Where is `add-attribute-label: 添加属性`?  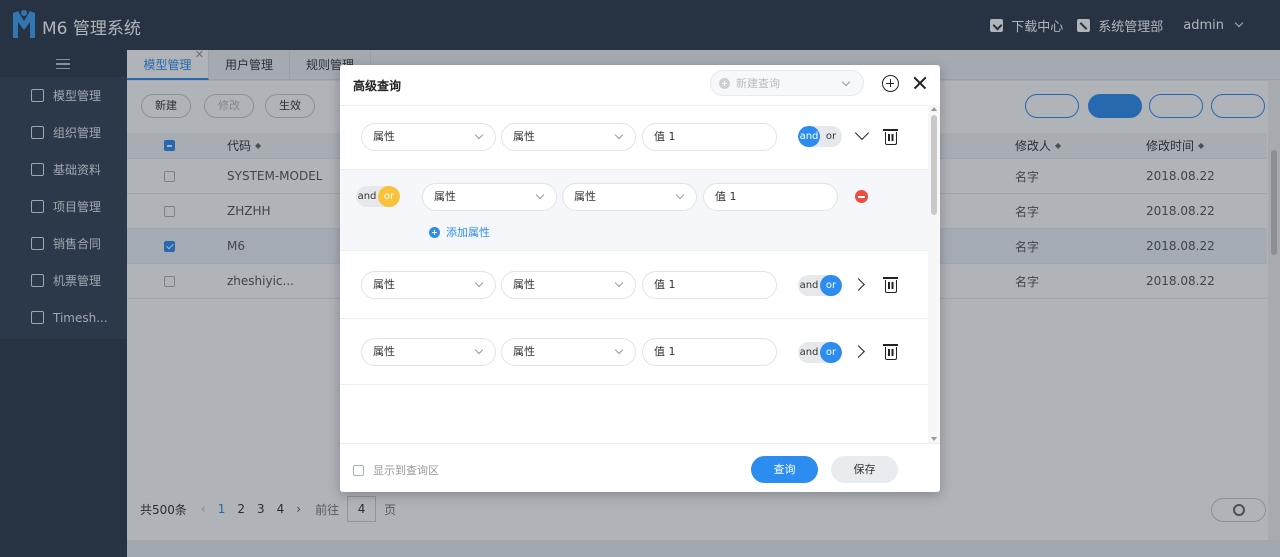
add-attribute-label: 添加属性 is located at coordinates (468, 232).